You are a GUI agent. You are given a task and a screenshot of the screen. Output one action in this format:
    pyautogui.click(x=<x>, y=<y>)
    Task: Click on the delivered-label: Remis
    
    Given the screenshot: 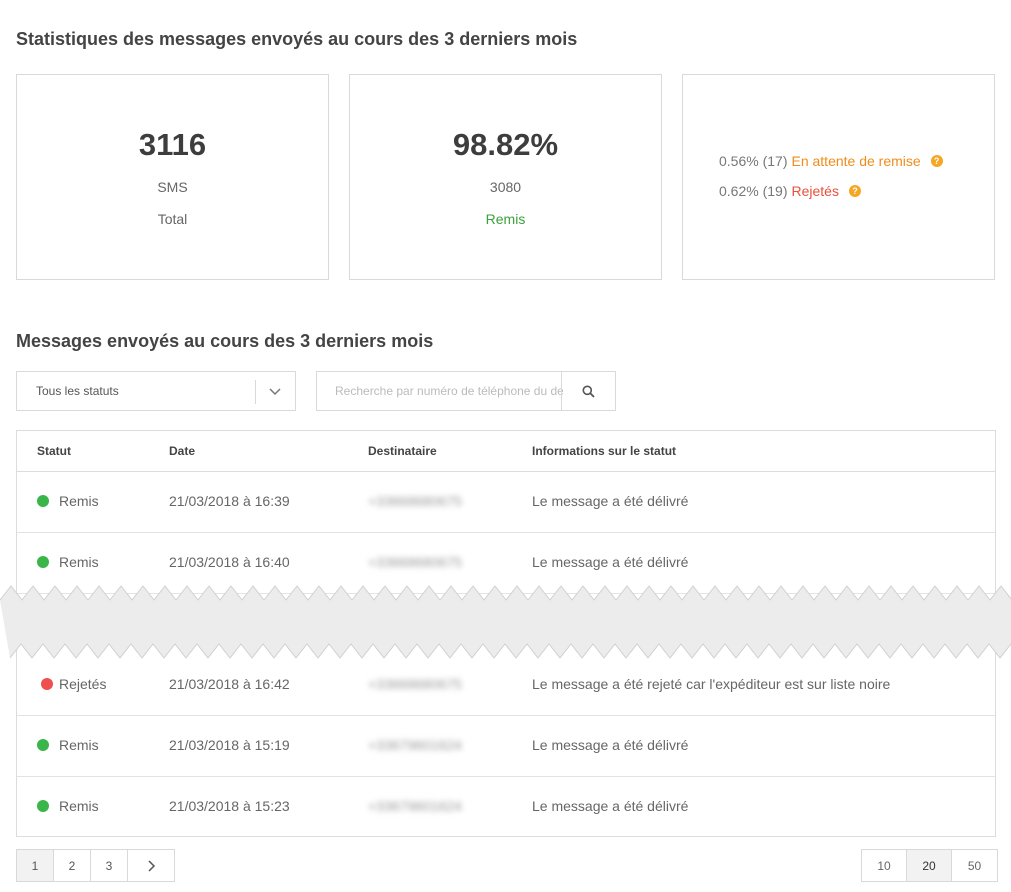 What is the action you would take?
    pyautogui.click(x=505, y=219)
    